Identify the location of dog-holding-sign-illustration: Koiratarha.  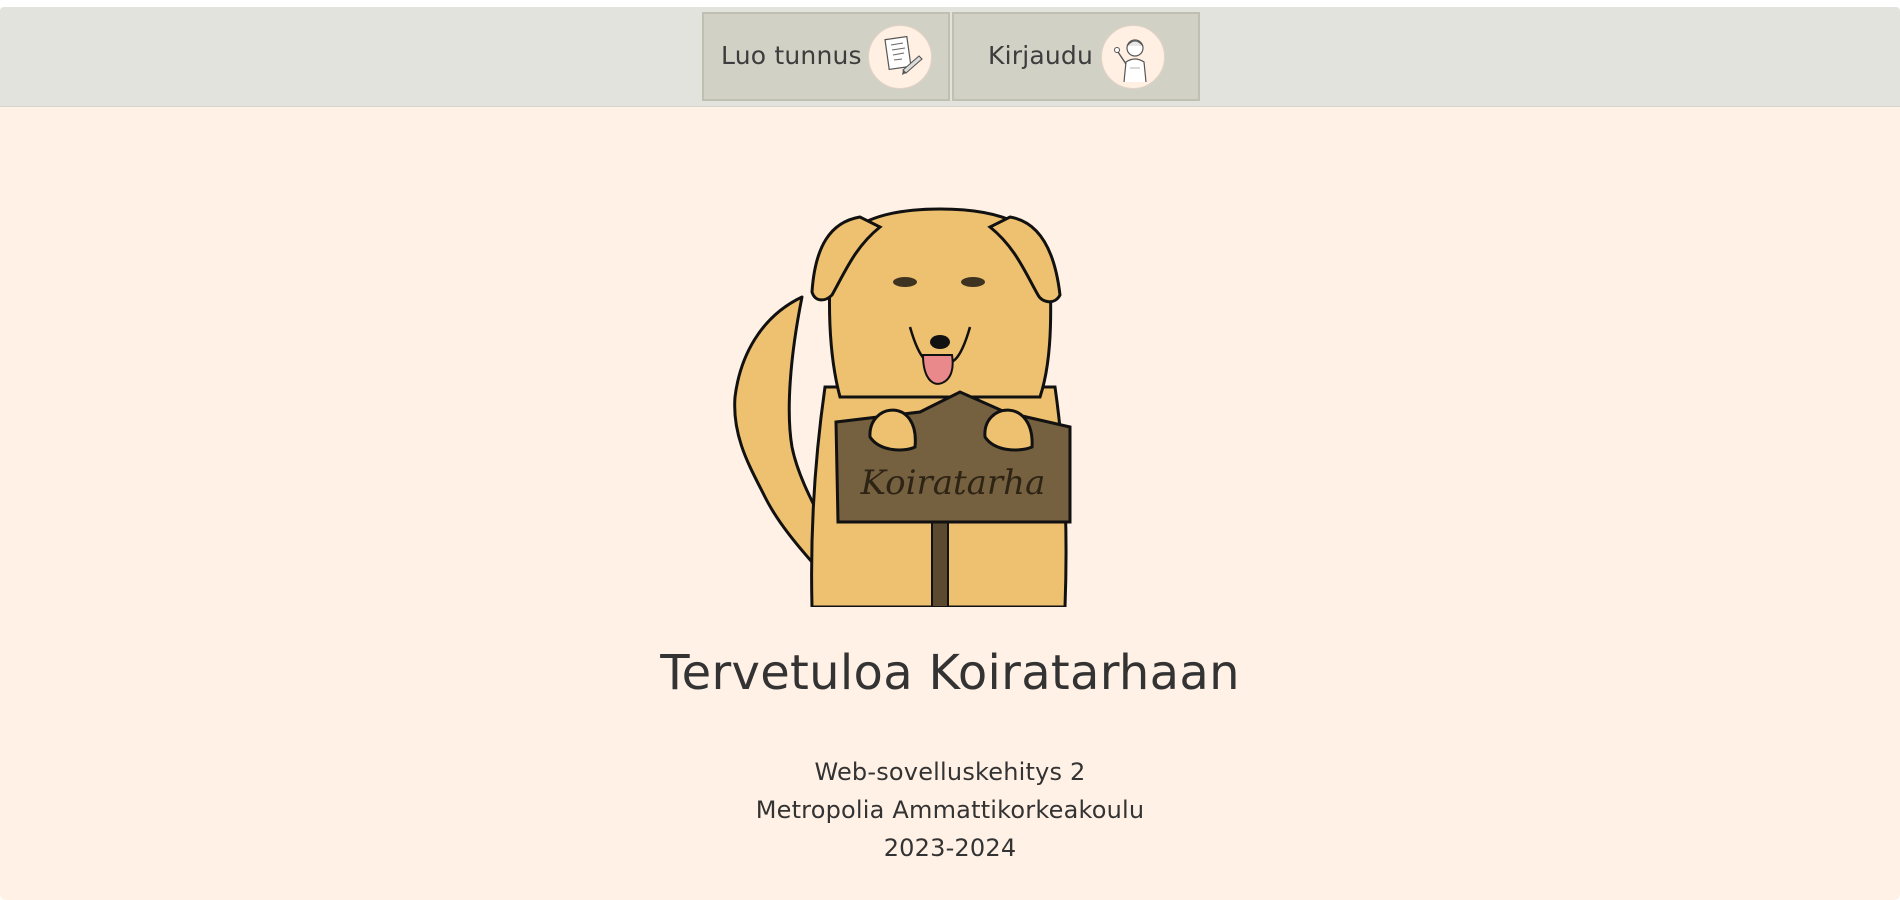
(902, 407).